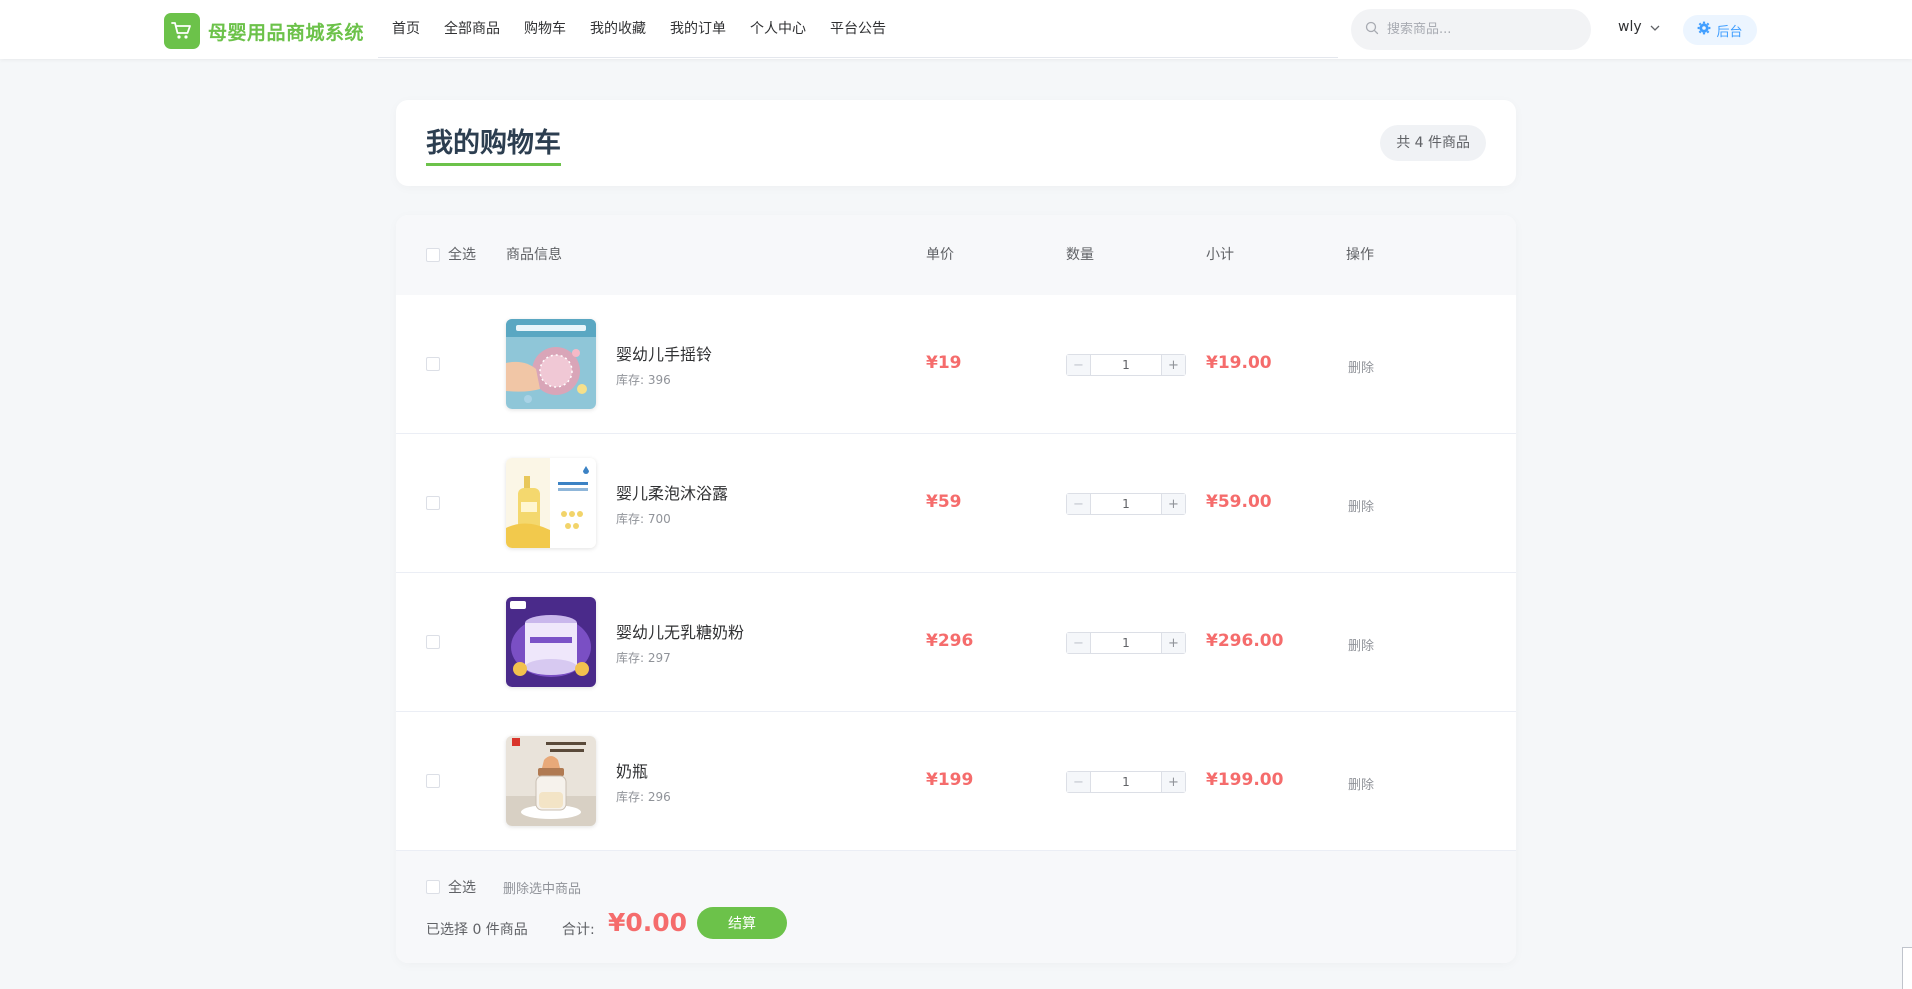 This screenshot has height=989, width=1912. What do you see at coordinates (940, 255) in the screenshot?
I see `header-unit-price: 单价` at bounding box center [940, 255].